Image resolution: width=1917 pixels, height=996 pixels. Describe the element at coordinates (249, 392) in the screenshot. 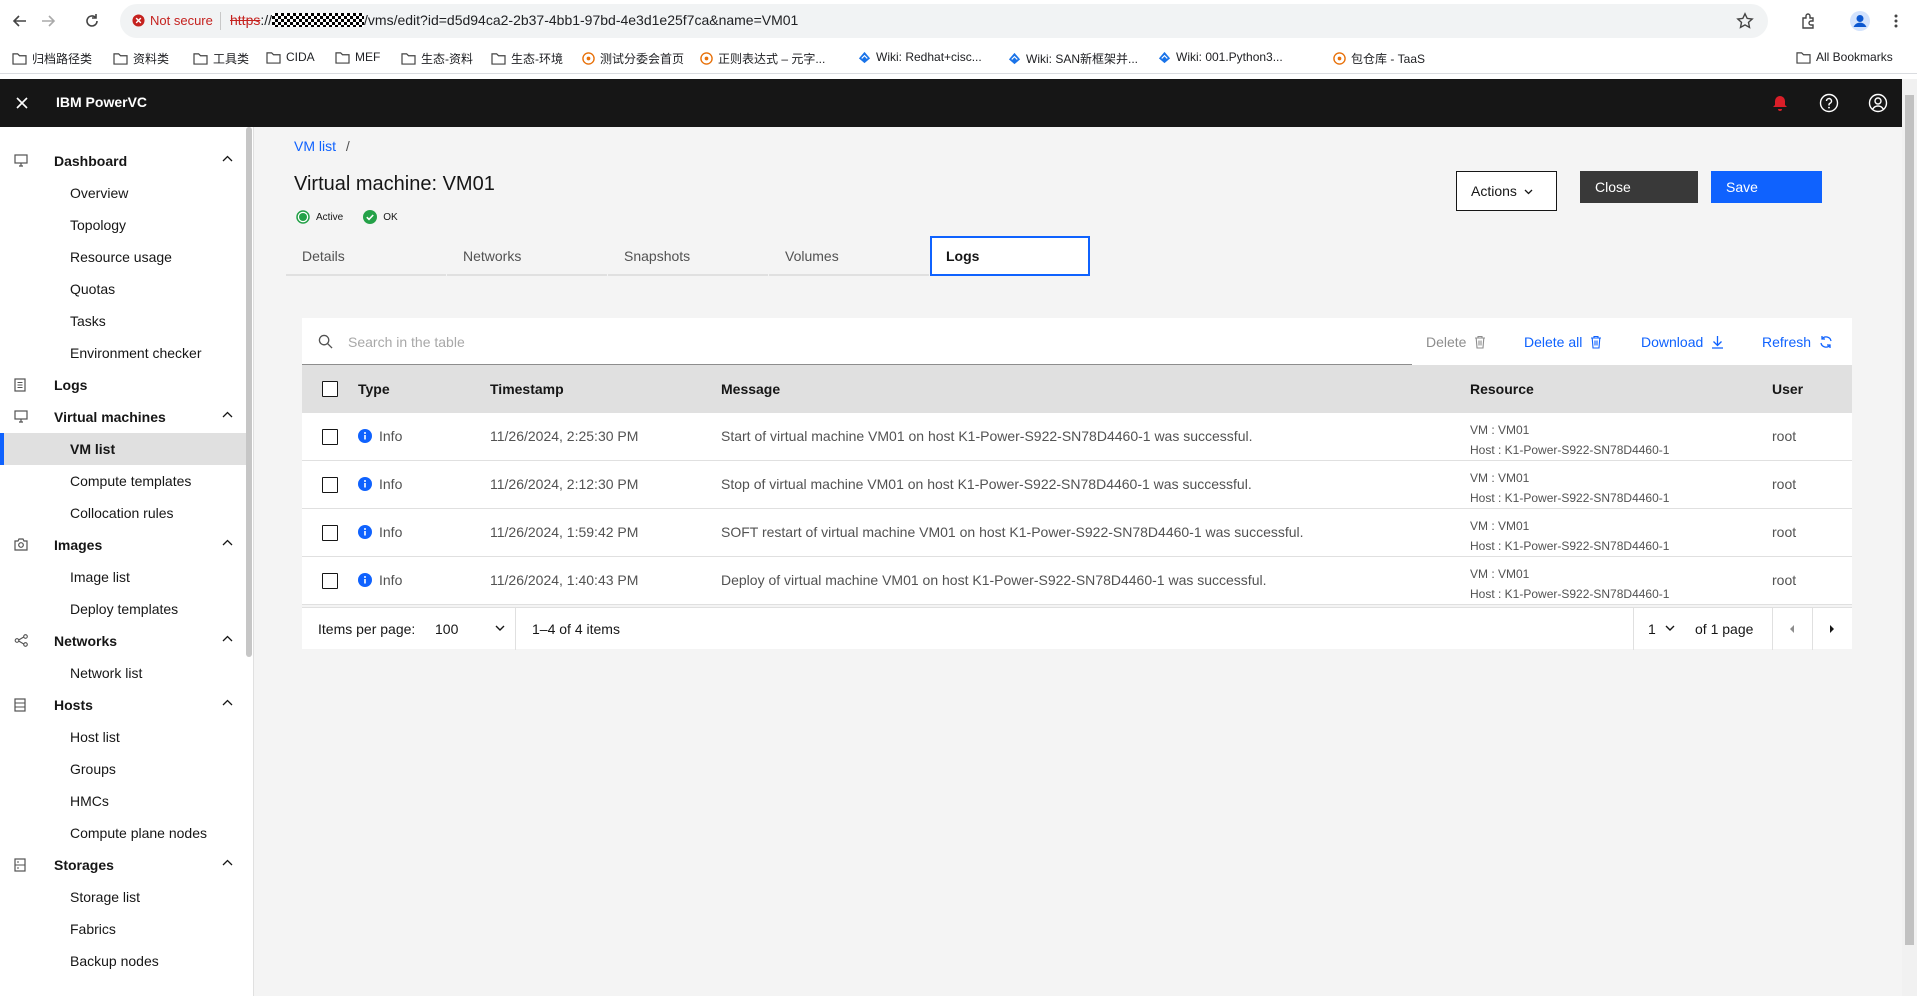

I see `sidebar-scrollbar` at that location.